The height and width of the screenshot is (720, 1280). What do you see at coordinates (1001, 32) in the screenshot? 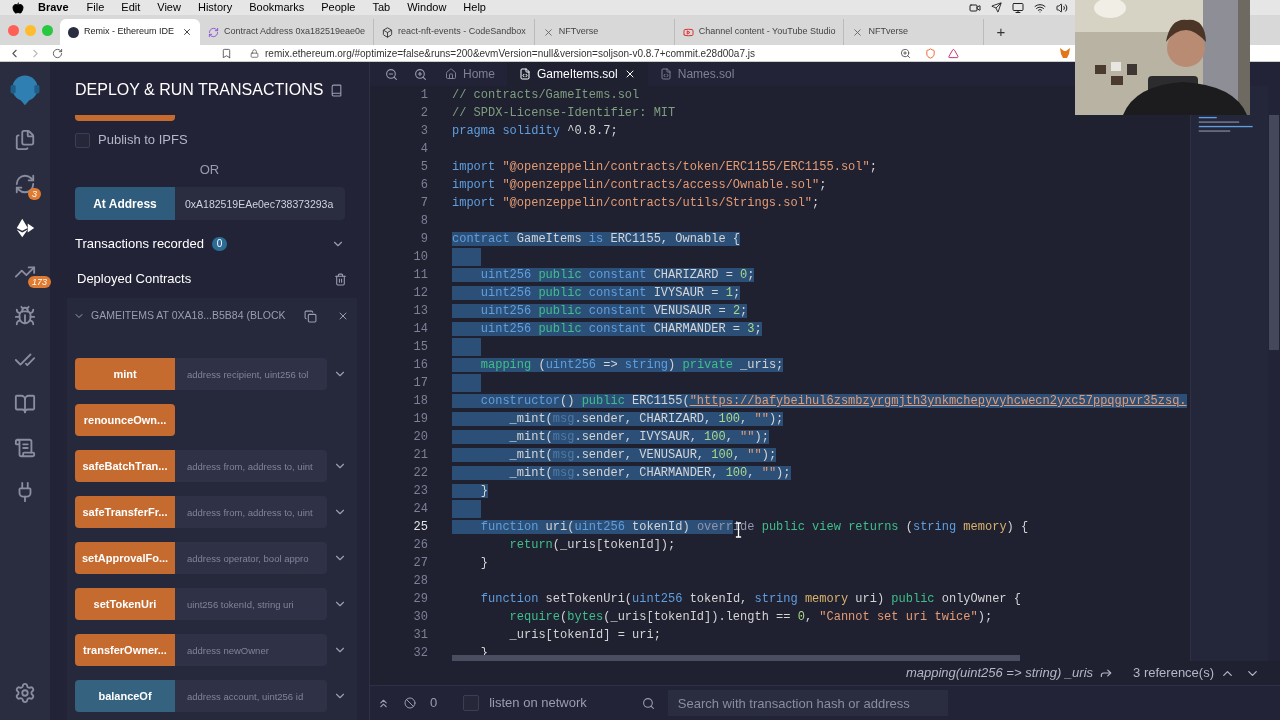
I see `new-tab-button: +` at bounding box center [1001, 32].